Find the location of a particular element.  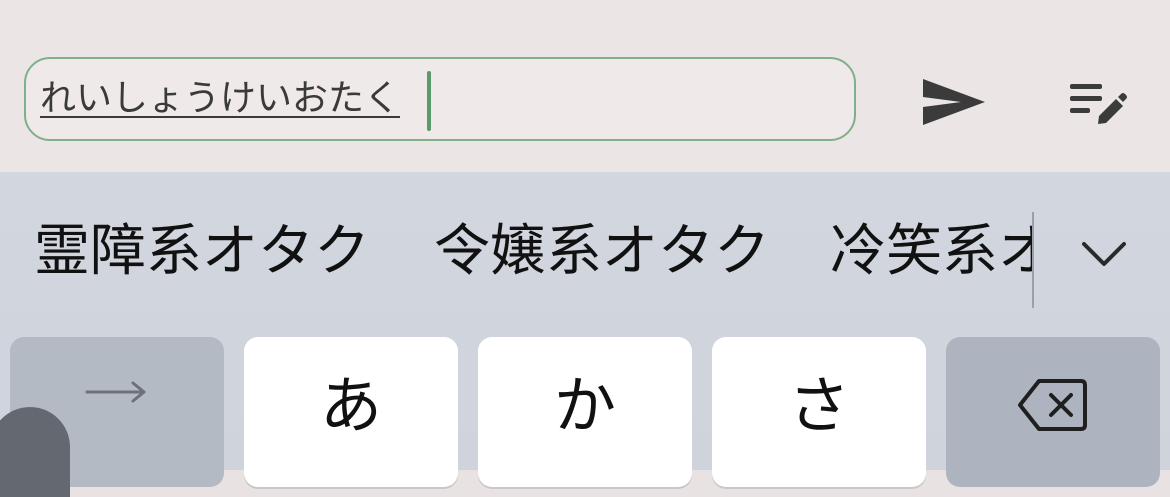

kana-key-ka: か is located at coordinates (585, 412).